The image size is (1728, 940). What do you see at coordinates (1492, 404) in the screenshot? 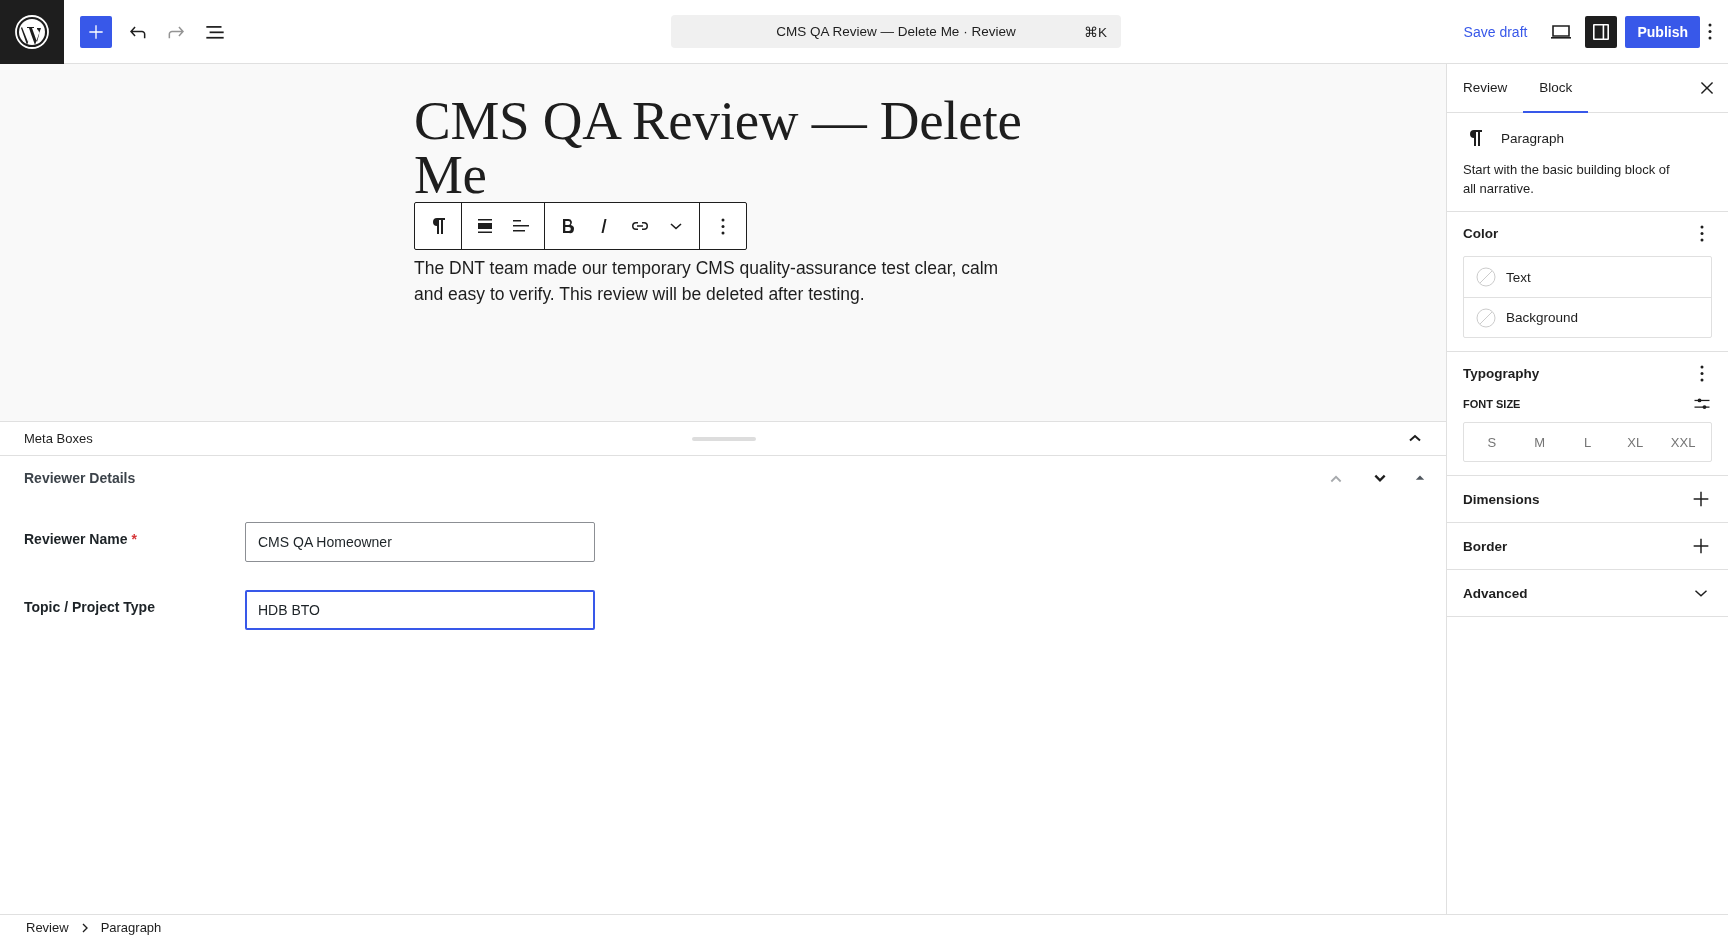
I see `font-size-label: FONT SIZE` at bounding box center [1492, 404].